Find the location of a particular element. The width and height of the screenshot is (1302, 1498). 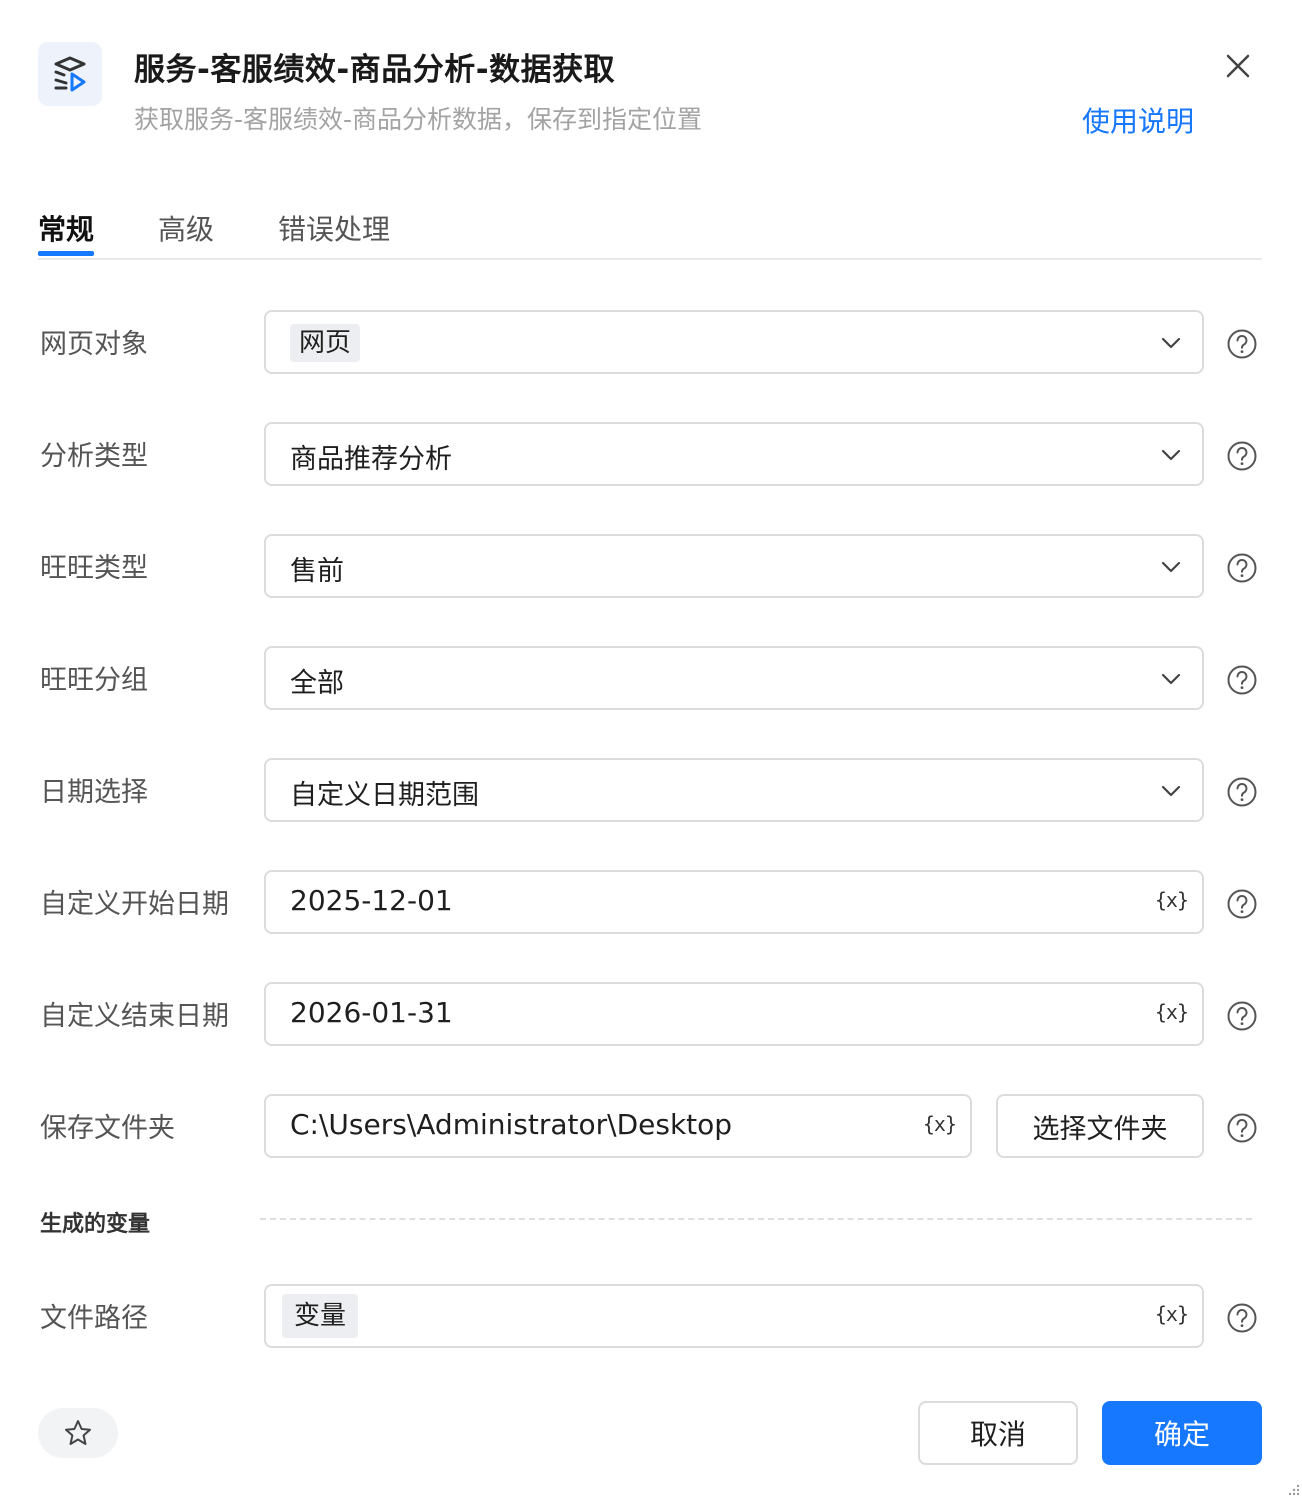

save-folder-input: C:\Users\Administrator\Desktop {x} is located at coordinates (618, 1126).